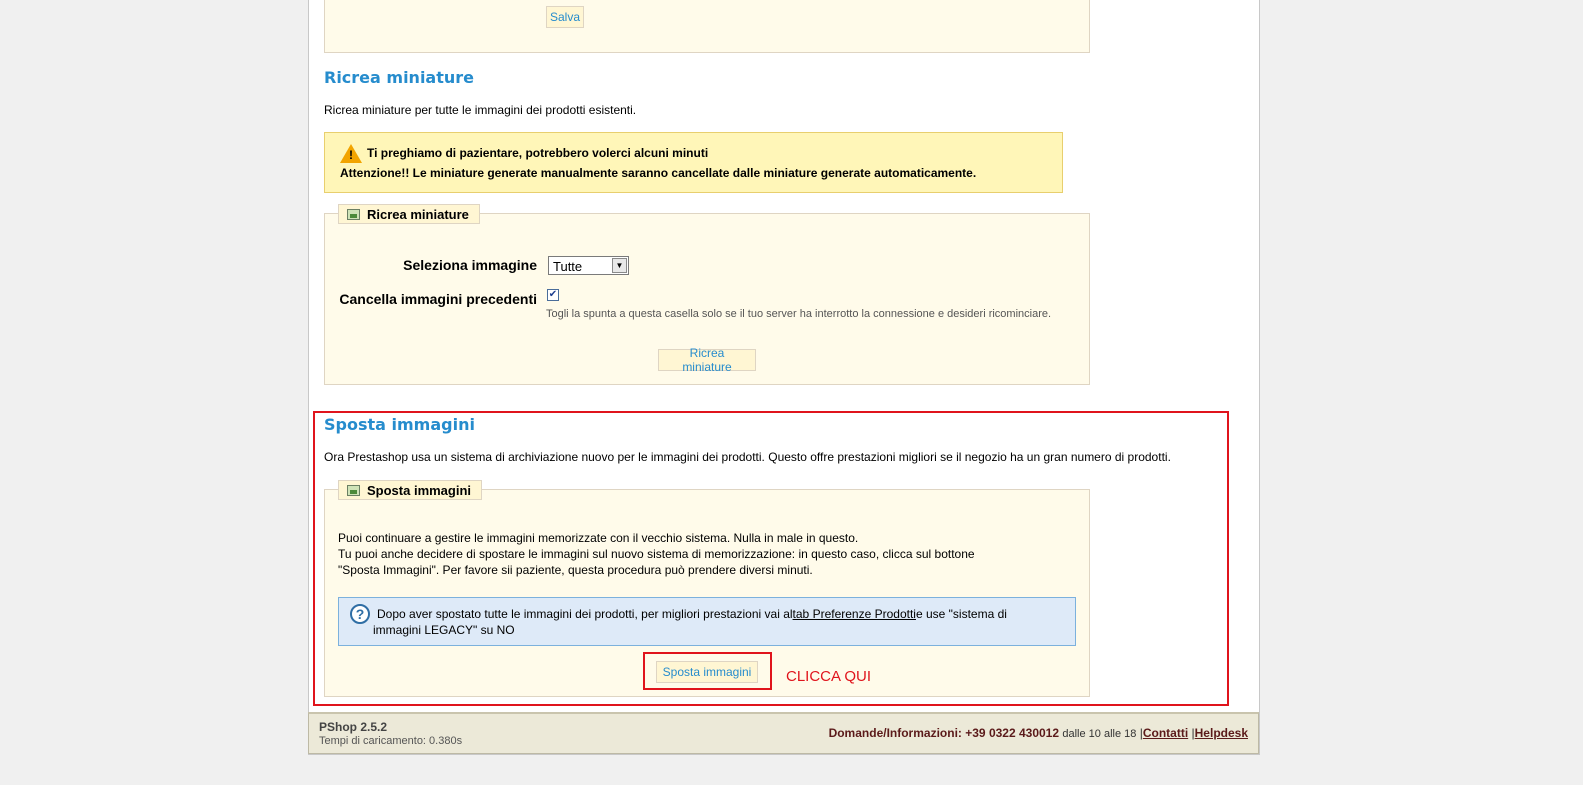 This screenshot has width=1583, height=785. Describe the element at coordinates (568, 266) in the screenshot. I see `select-image-value: Tutte` at that location.